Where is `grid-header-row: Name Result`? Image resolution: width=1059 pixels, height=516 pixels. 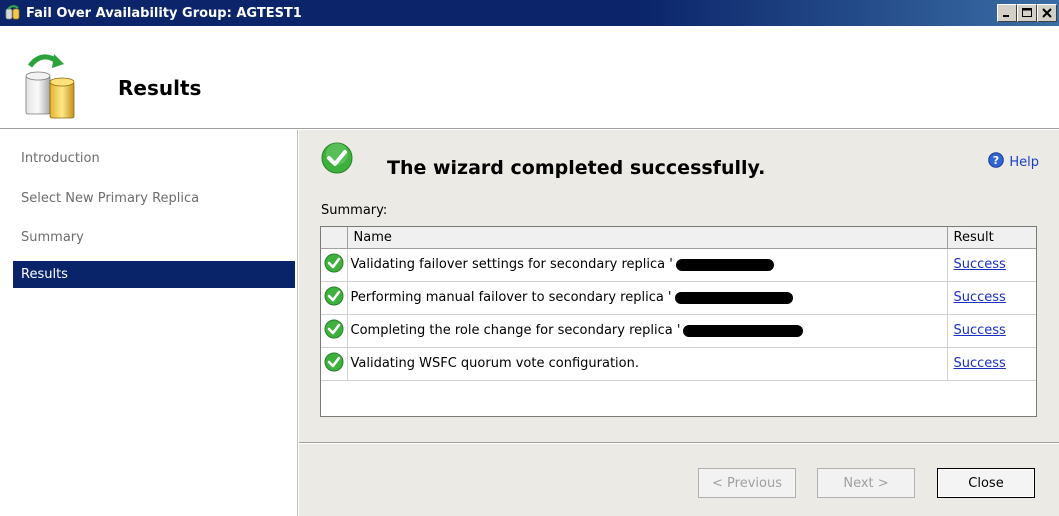
grid-header-row: Name Result is located at coordinates (678, 238).